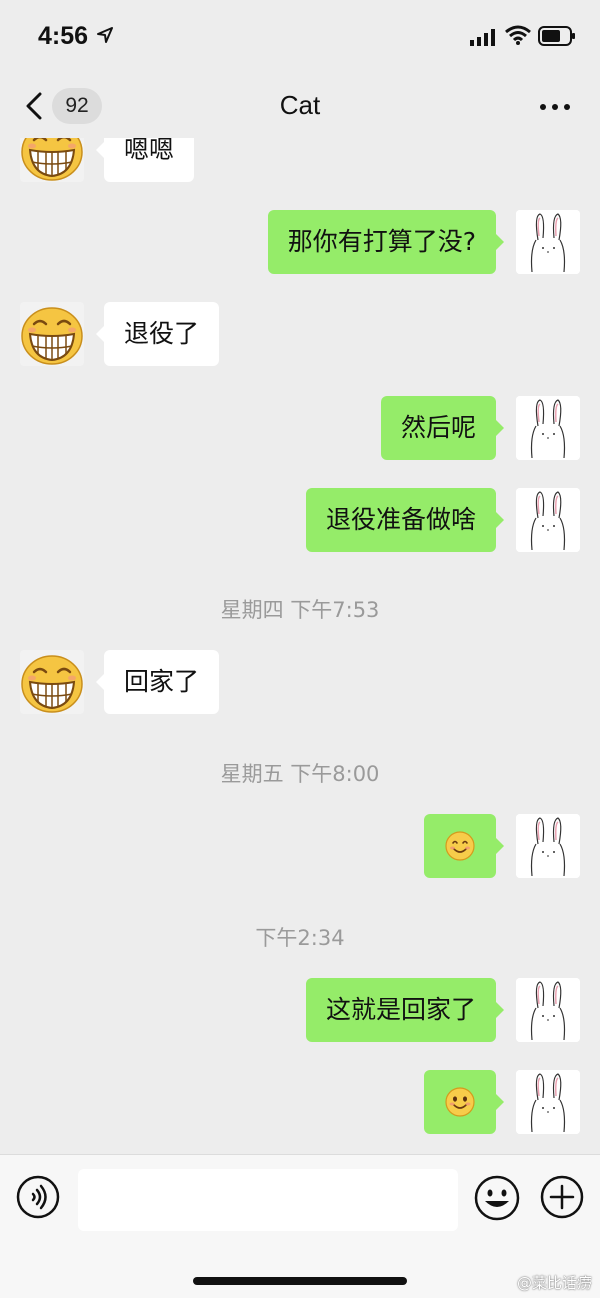 This screenshot has height=1298, width=600. I want to click on chat-title: Cat, so click(300, 105).